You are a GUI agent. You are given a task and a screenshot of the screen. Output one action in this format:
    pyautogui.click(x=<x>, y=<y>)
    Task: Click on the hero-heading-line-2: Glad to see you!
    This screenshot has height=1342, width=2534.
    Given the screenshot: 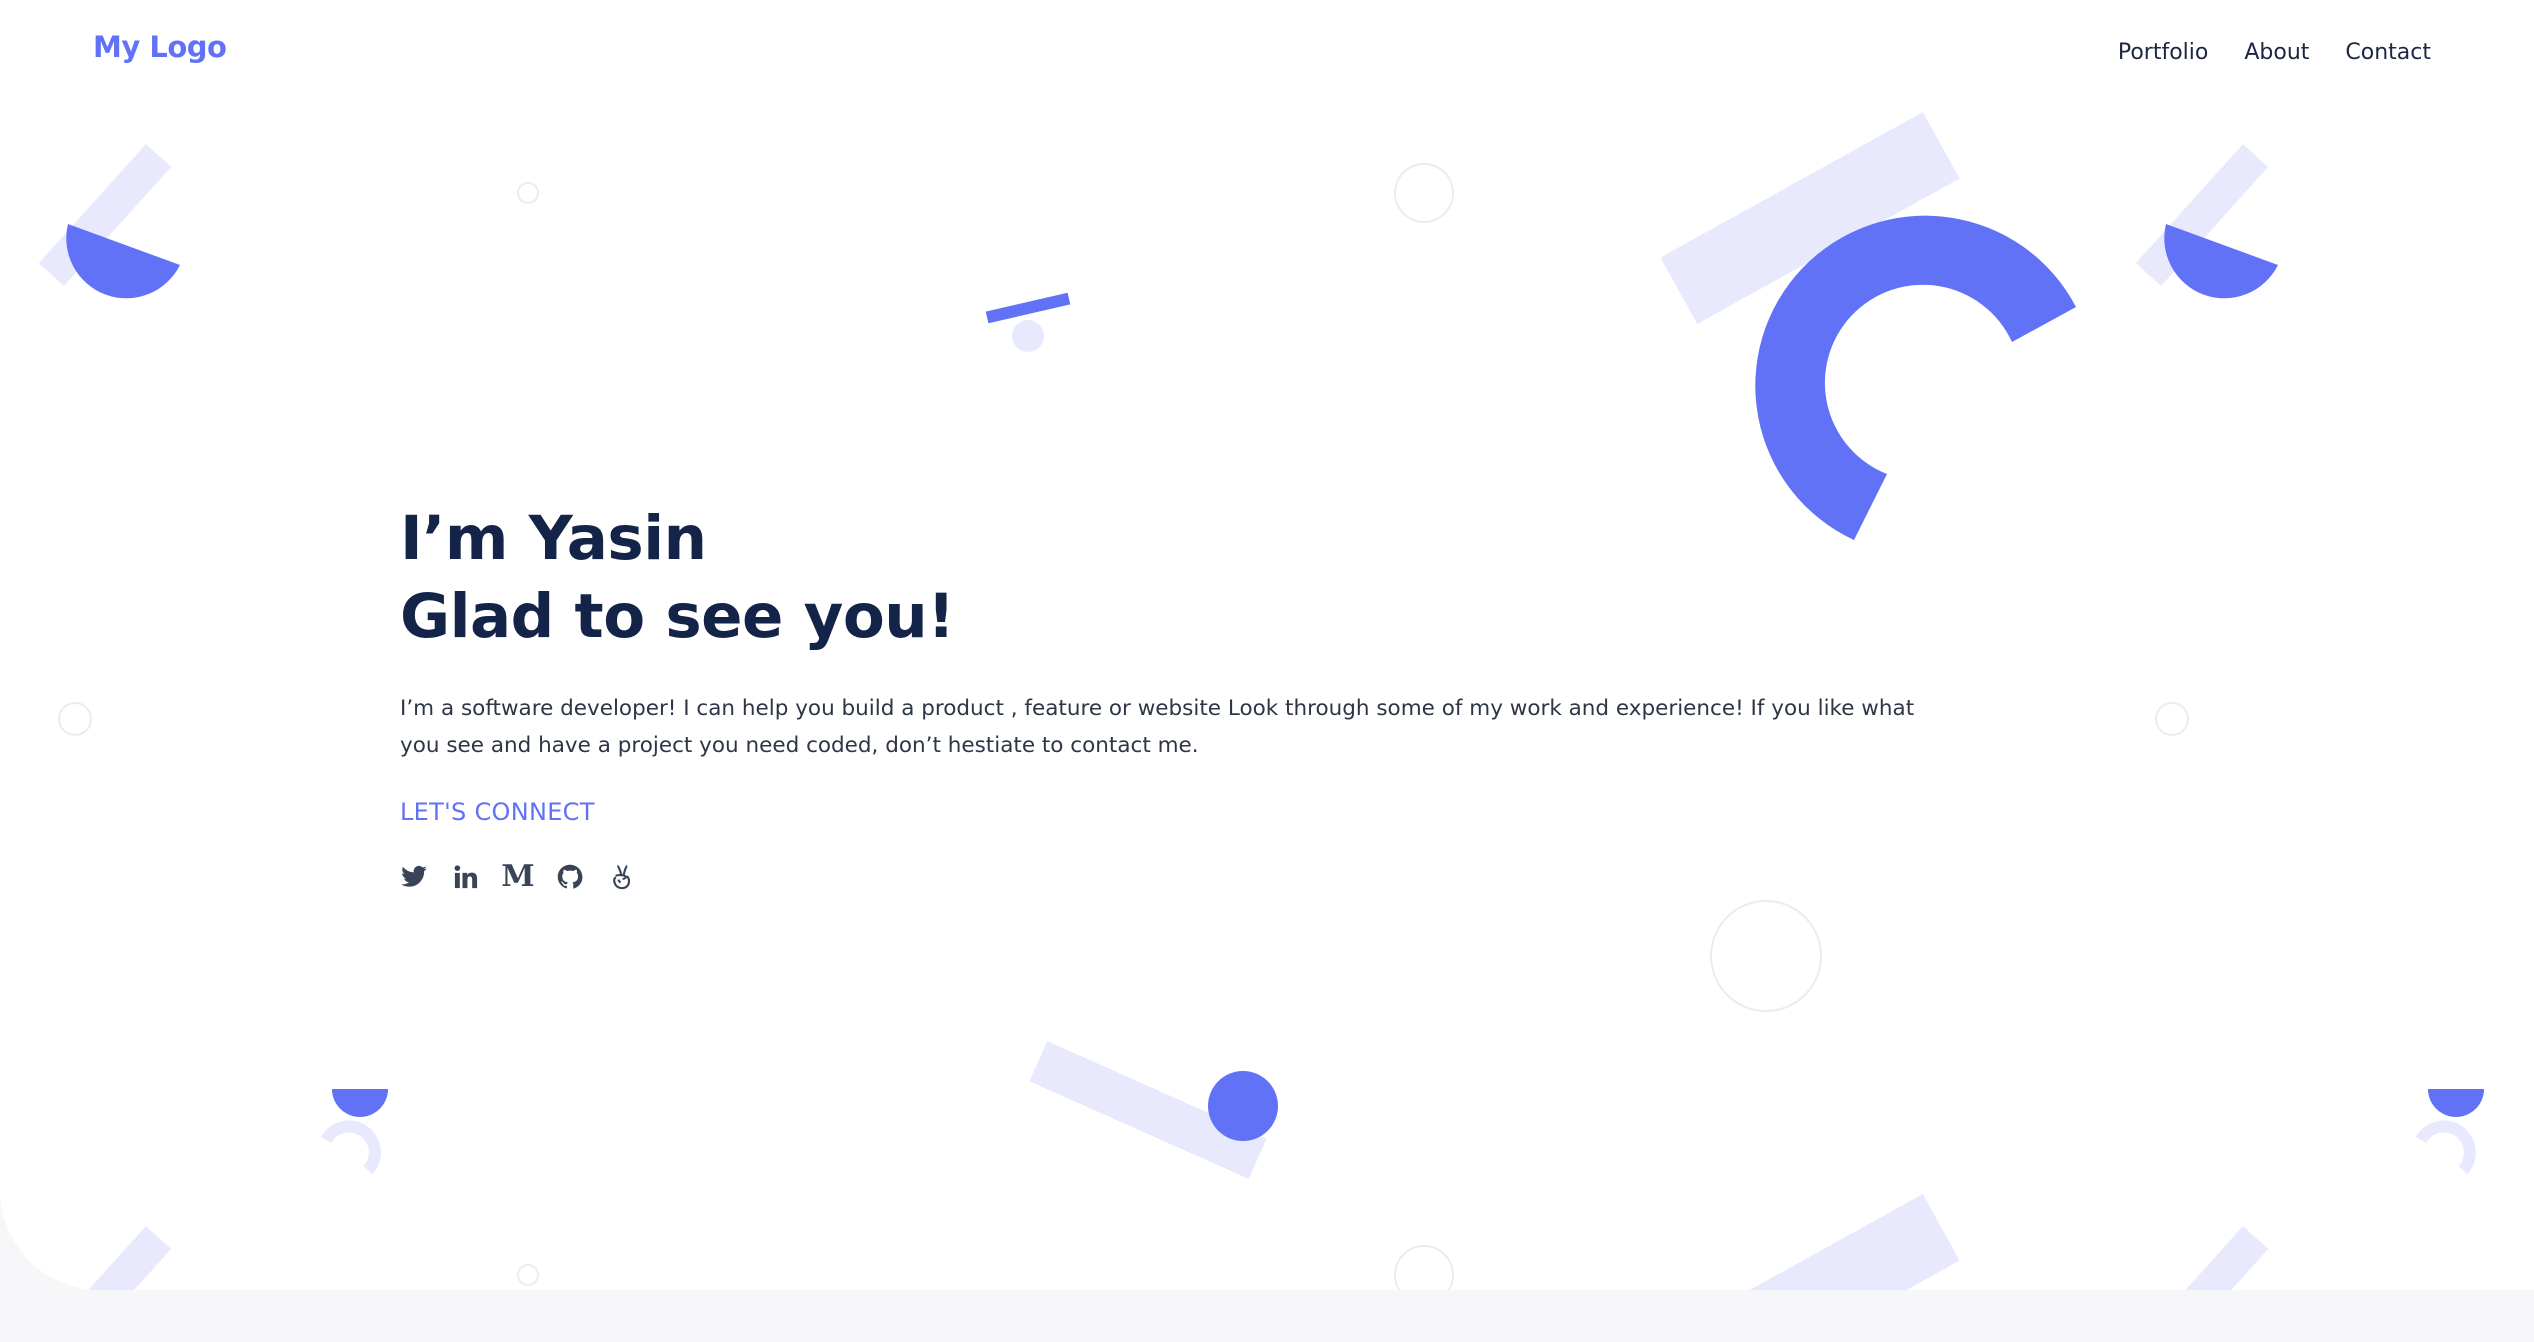 What is the action you would take?
    pyautogui.click(x=677, y=616)
    